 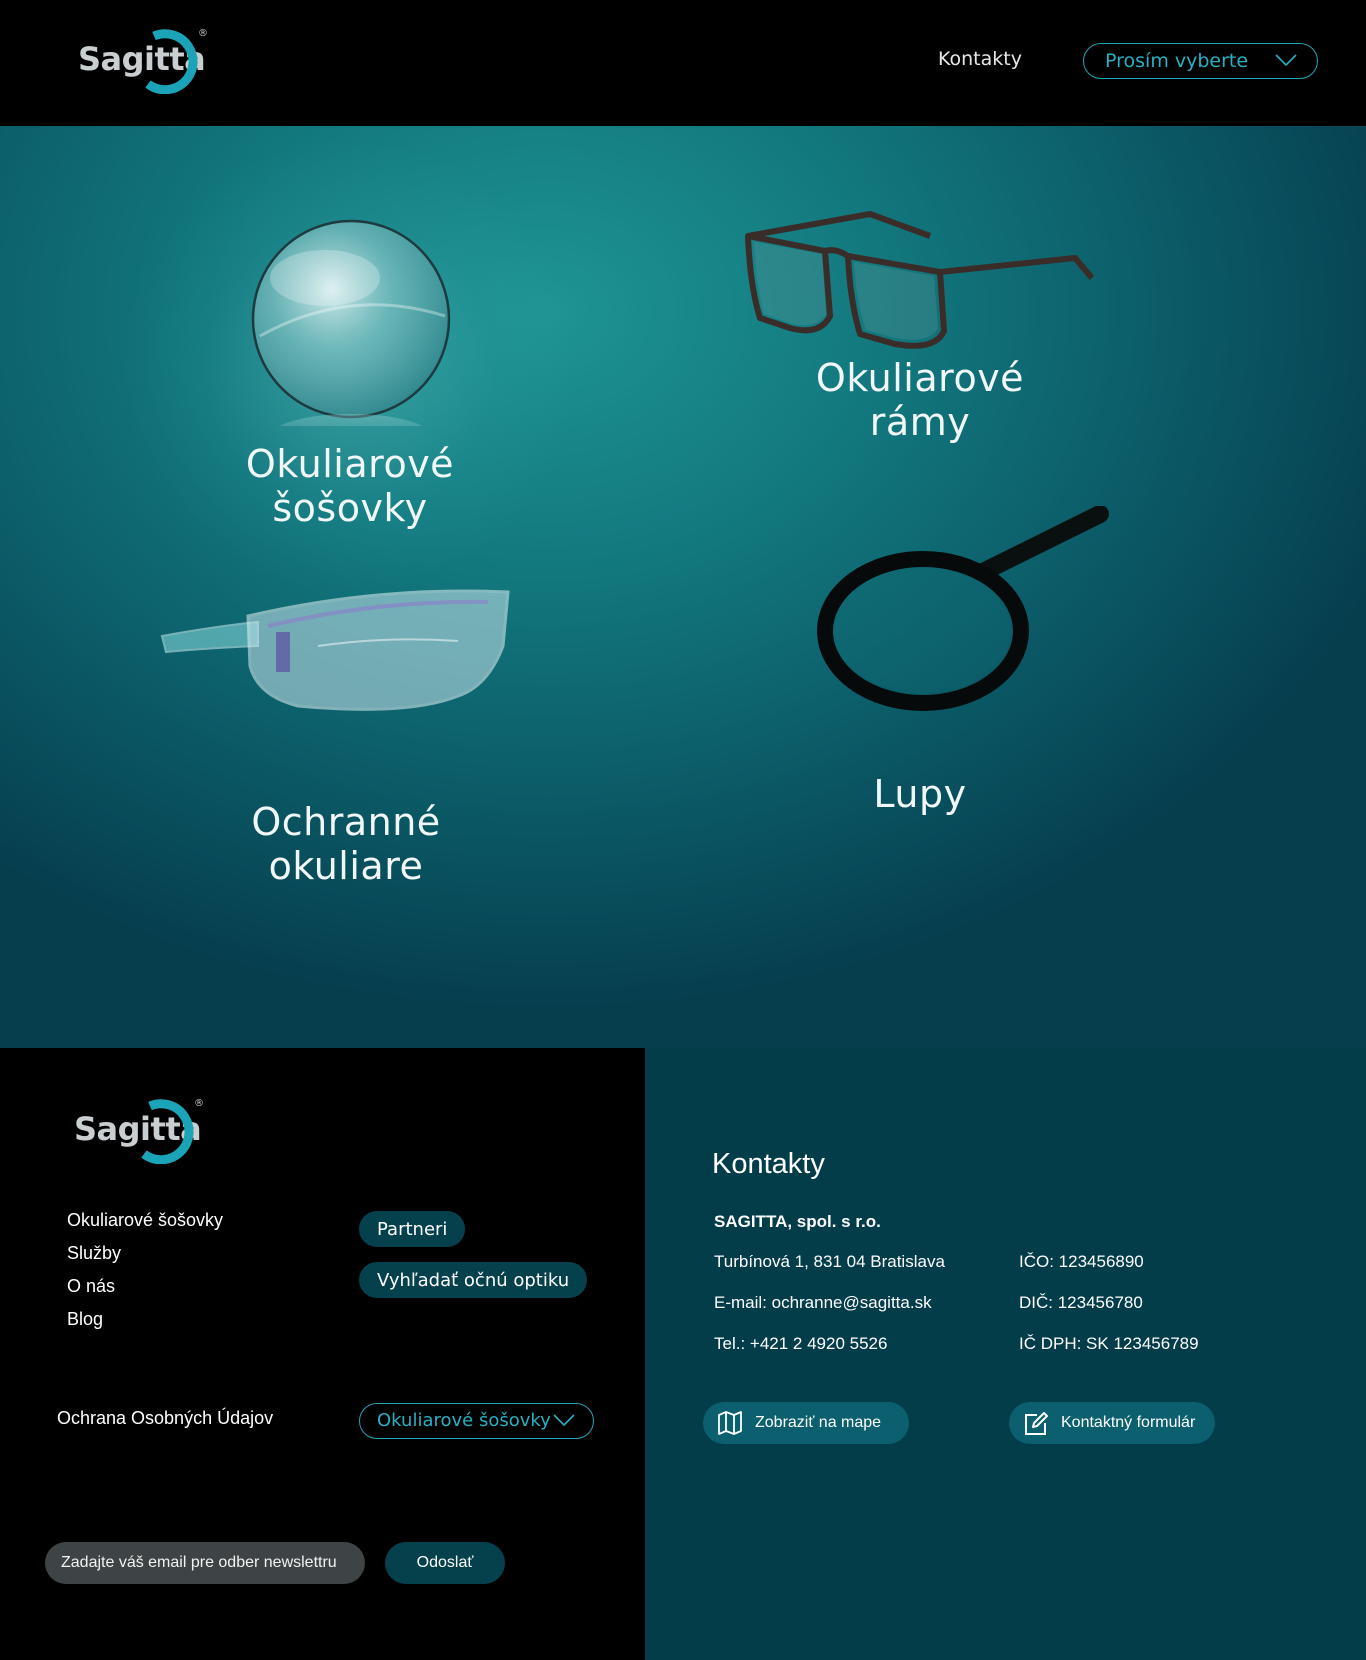 What do you see at coordinates (94, 1253) in the screenshot?
I see `footer-nav-services: Služby` at bounding box center [94, 1253].